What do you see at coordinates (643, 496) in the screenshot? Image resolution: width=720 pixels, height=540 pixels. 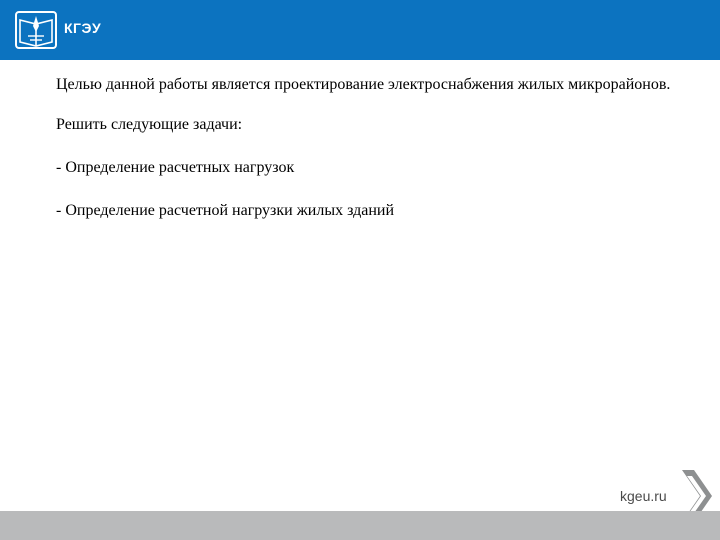 I see `footer-url: kgeu.ru` at bounding box center [643, 496].